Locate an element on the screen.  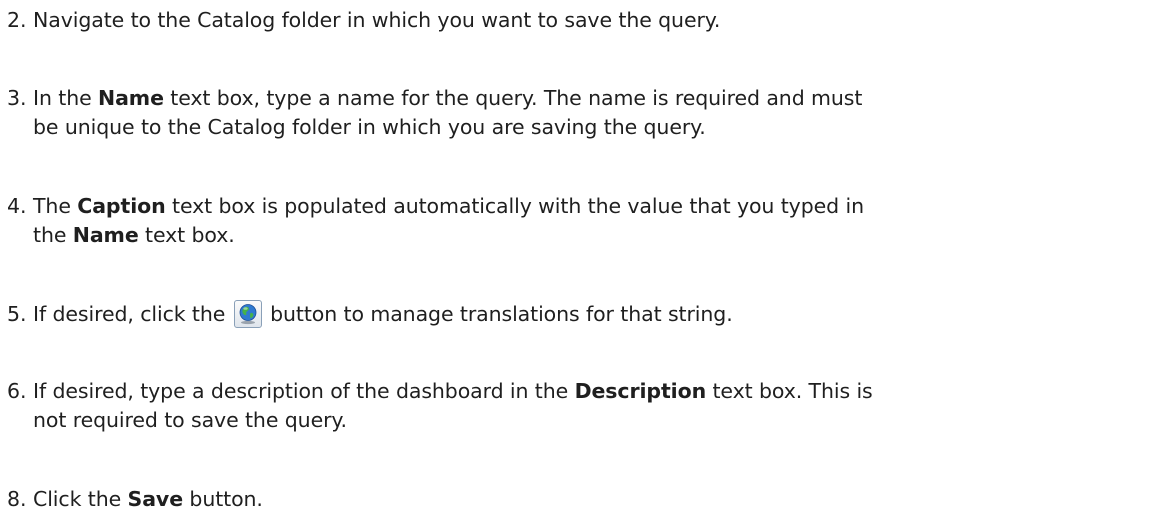
ui-term-description: Description is located at coordinates (640, 391).